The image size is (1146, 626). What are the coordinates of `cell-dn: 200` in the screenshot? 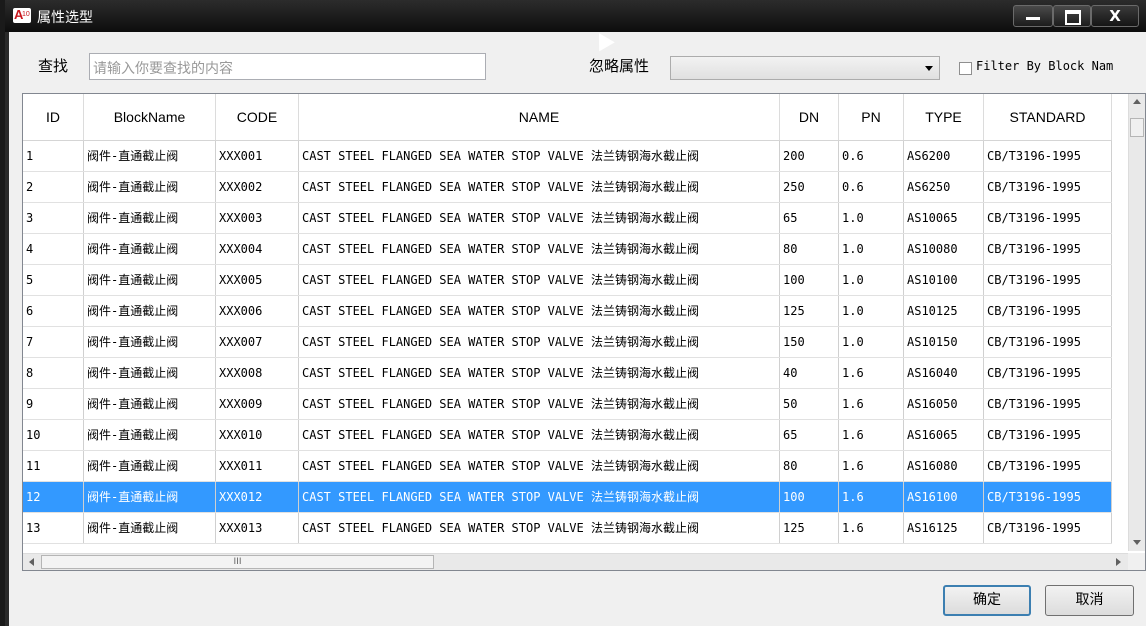 It's located at (809, 156).